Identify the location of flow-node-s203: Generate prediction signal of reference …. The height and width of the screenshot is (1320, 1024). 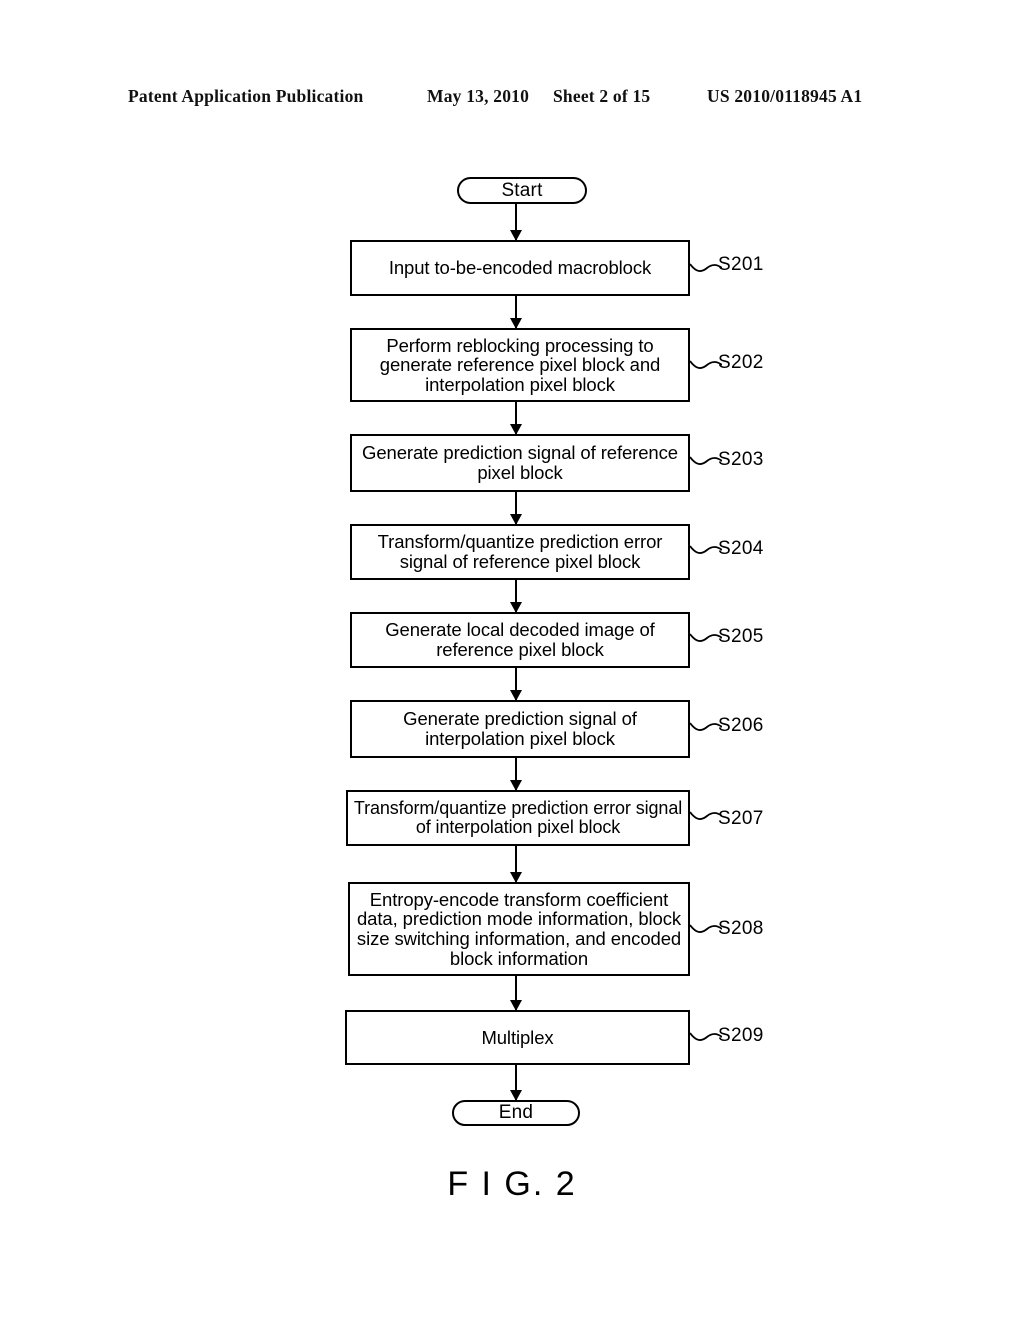
(520, 463).